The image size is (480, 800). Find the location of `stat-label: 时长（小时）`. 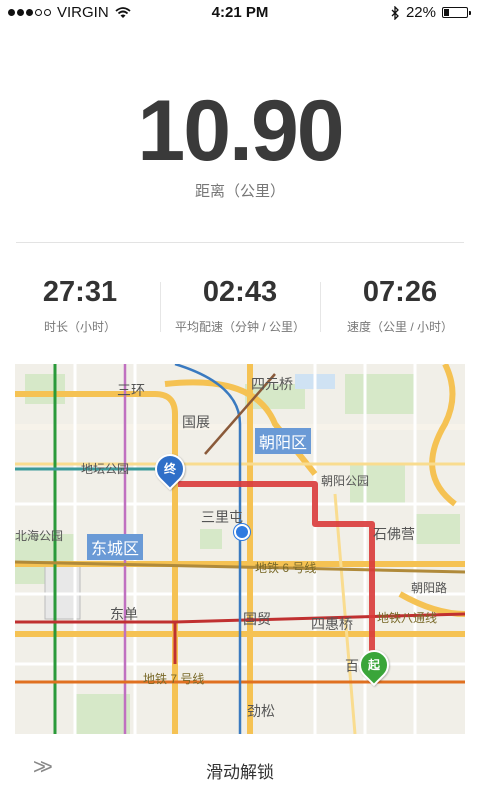

stat-label: 时长（小时） is located at coordinates (79, 327).